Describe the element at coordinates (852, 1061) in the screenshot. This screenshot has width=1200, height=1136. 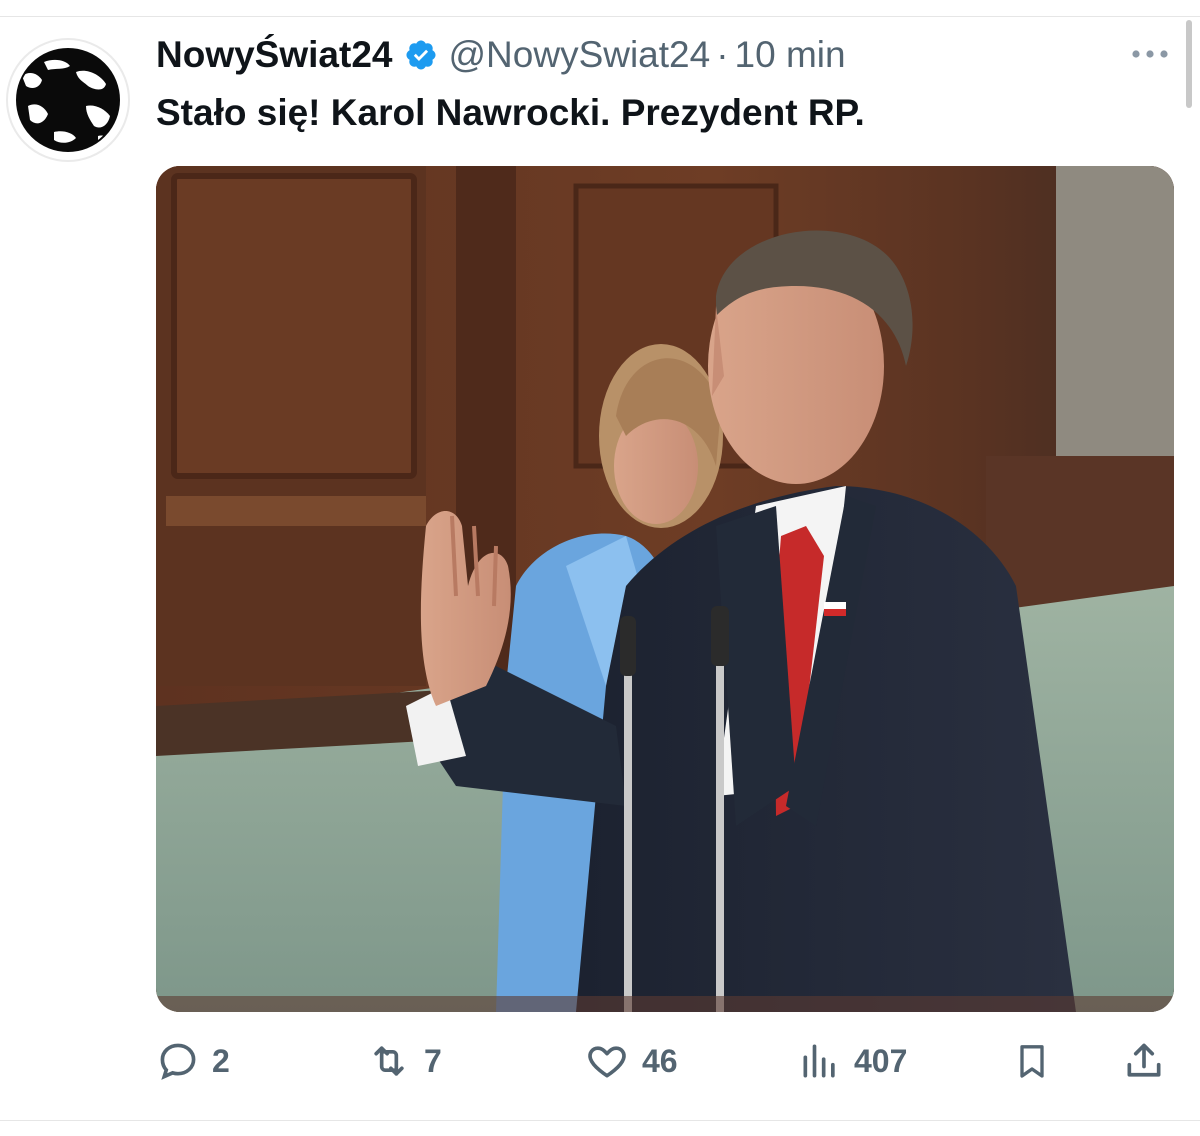
I see `views-button: 407` at that location.